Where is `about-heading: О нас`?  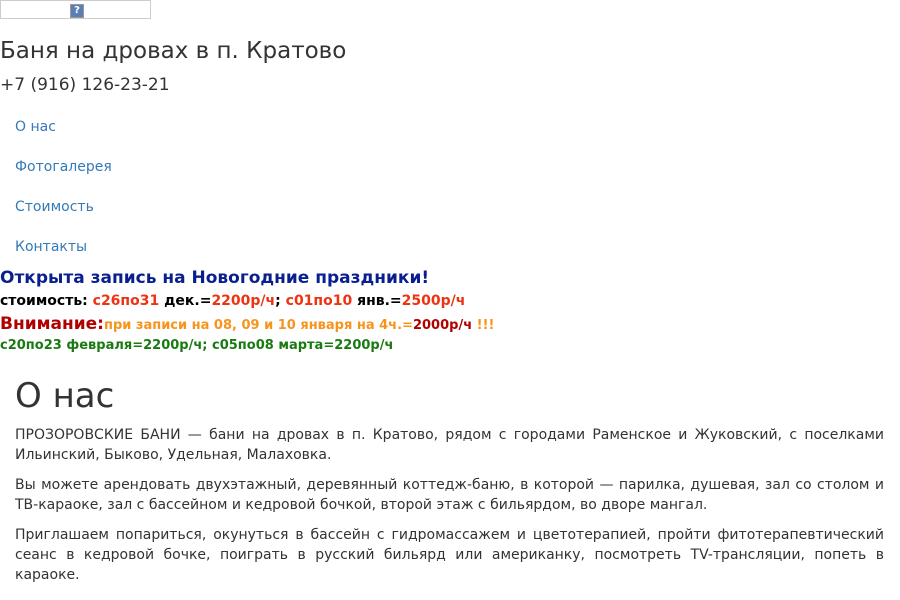 about-heading: О нас is located at coordinates (65, 396).